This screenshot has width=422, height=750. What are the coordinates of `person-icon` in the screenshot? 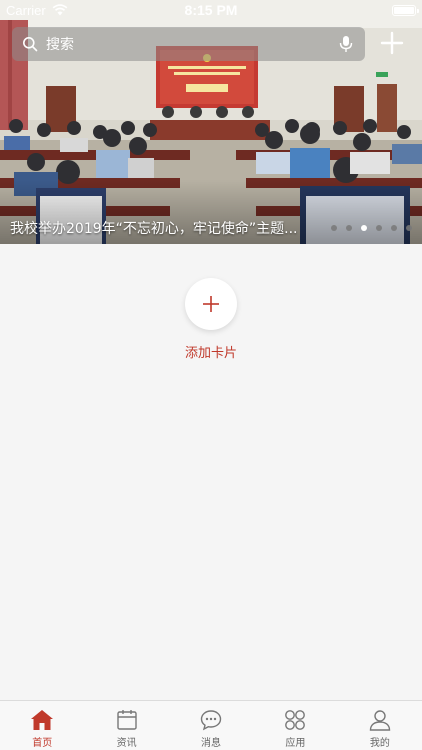 It's located at (380, 720).